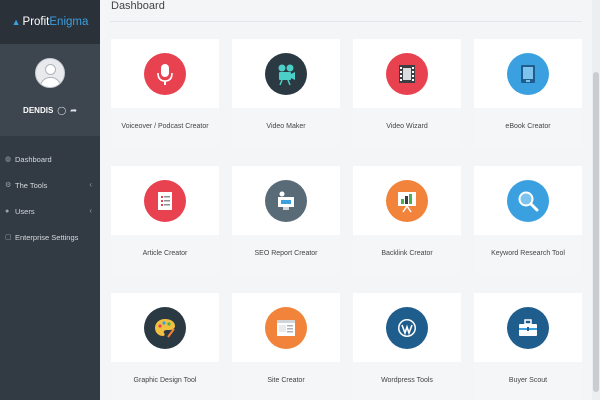 Image resolution: width=600 pixels, height=400 pixels. Describe the element at coordinates (407, 126) in the screenshot. I see `card-label: Video Wizard` at that location.